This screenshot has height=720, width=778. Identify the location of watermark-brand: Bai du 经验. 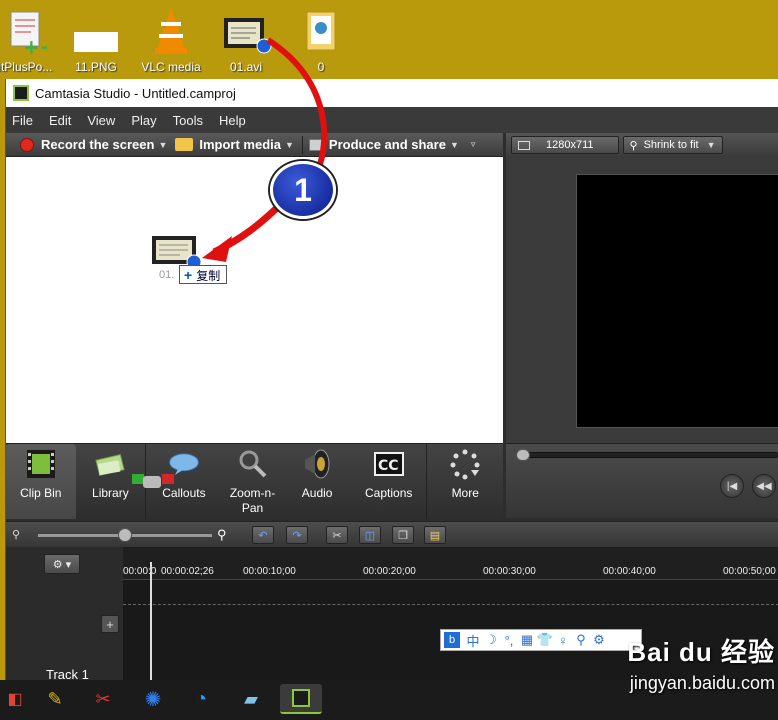
(701, 652).